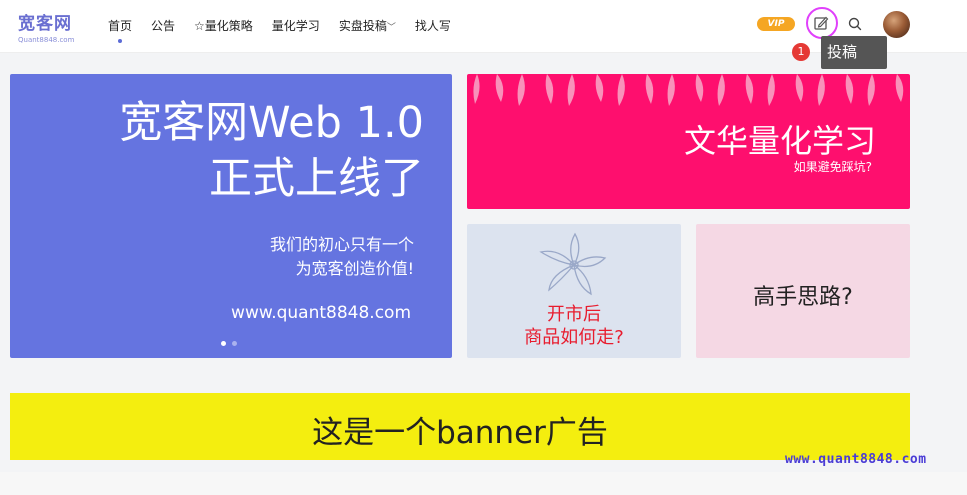 This screenshot has width=967, height=495. I want to click on banner-url: www.quant8848.com, so click(321, 313).